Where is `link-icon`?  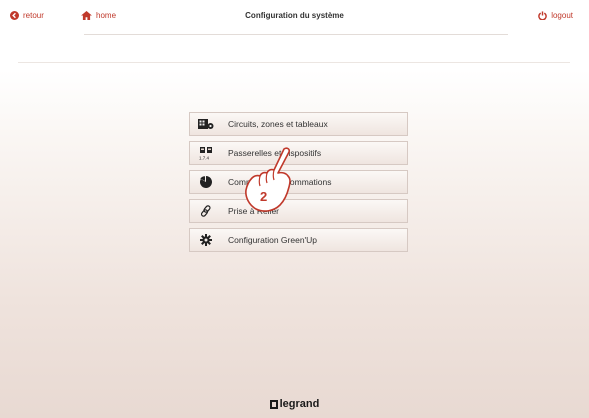
link-icon is located at coordinates (206, 211).